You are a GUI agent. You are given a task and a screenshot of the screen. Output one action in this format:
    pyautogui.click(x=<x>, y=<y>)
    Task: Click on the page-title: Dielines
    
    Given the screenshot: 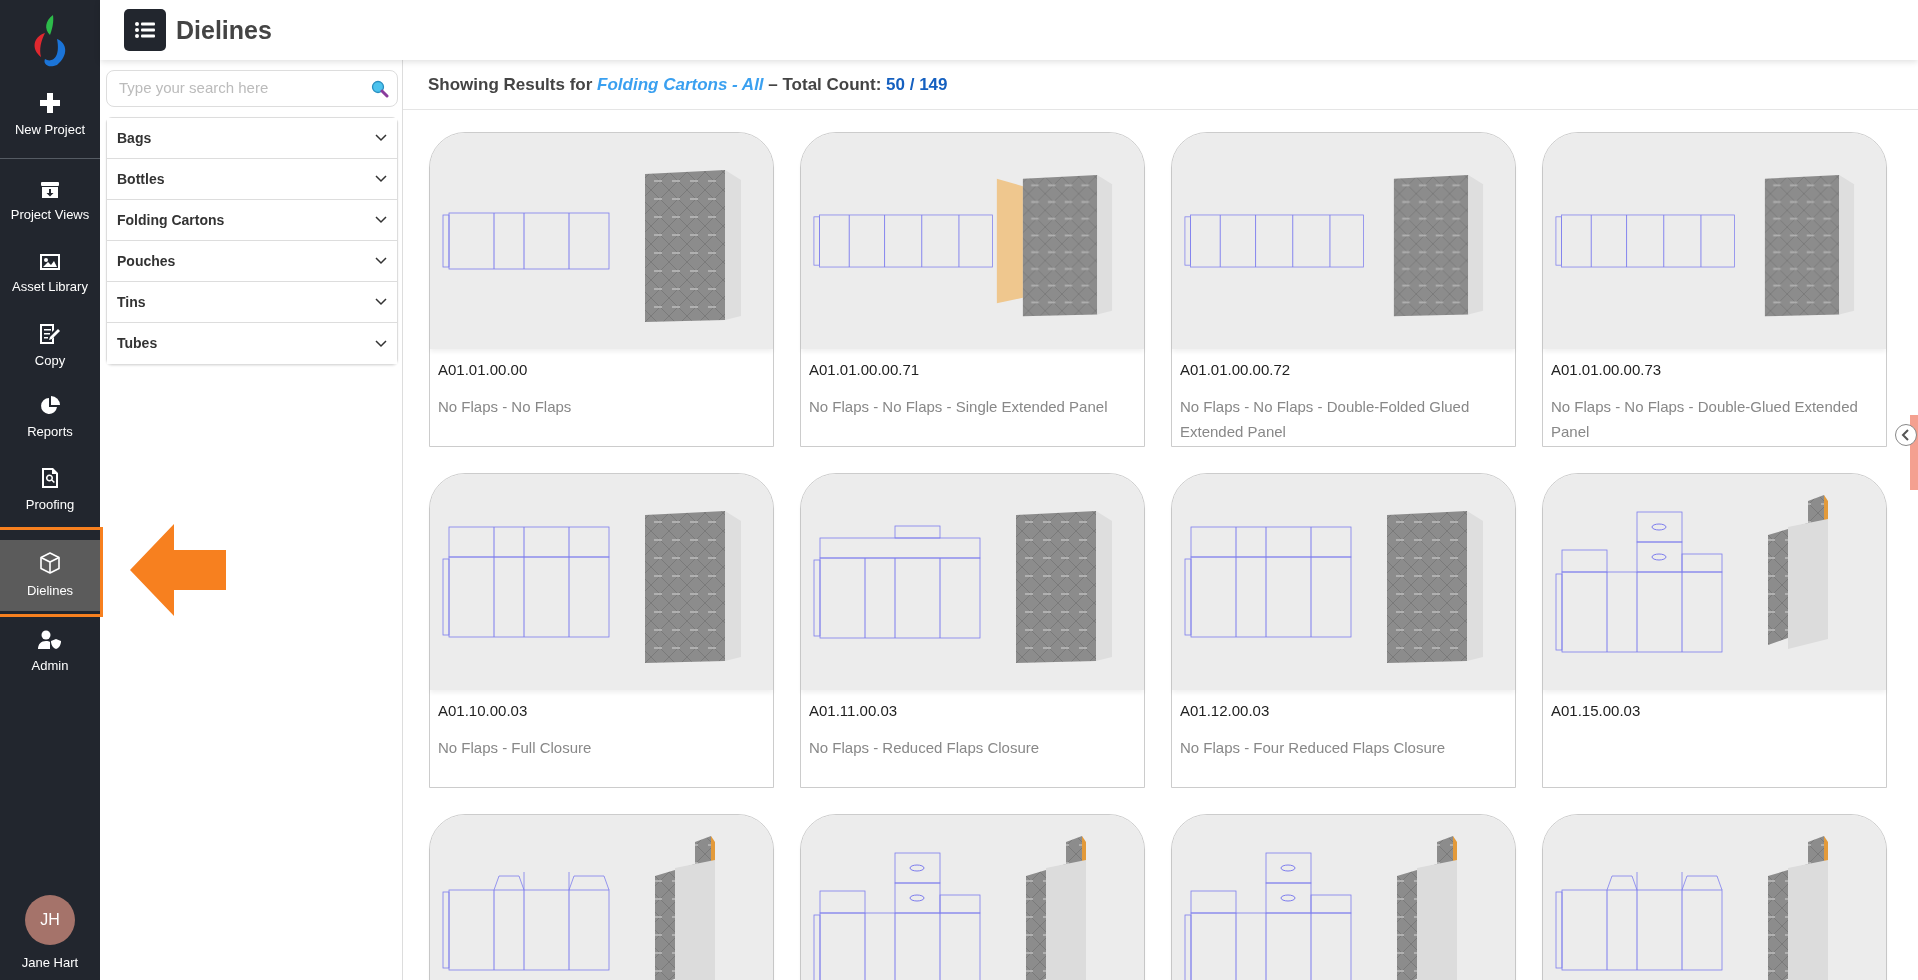 What is the action you would take?
    pyautogui.click(x=224, y=30)
    